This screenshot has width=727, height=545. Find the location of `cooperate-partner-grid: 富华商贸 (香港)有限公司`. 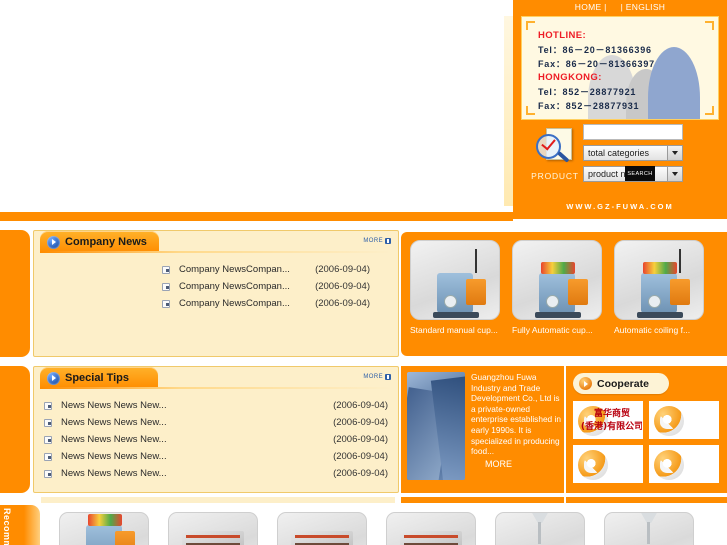

cooperate-partner-grid: 富华商贸 (香港)有限公司 is located at coordinates (647, 442).